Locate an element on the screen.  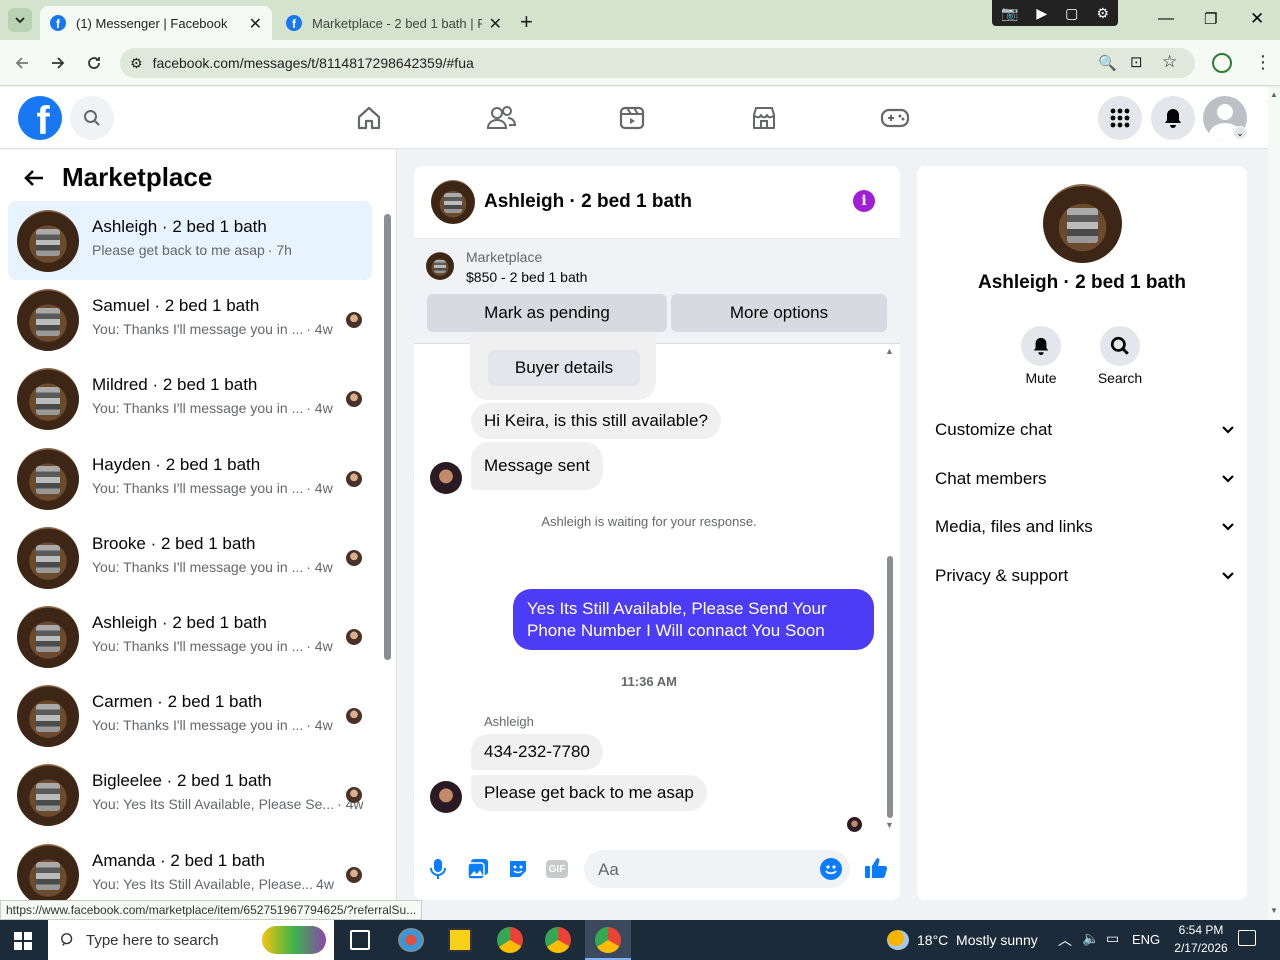
facebook-logo-icon: f is located at coordinates (40, 118).